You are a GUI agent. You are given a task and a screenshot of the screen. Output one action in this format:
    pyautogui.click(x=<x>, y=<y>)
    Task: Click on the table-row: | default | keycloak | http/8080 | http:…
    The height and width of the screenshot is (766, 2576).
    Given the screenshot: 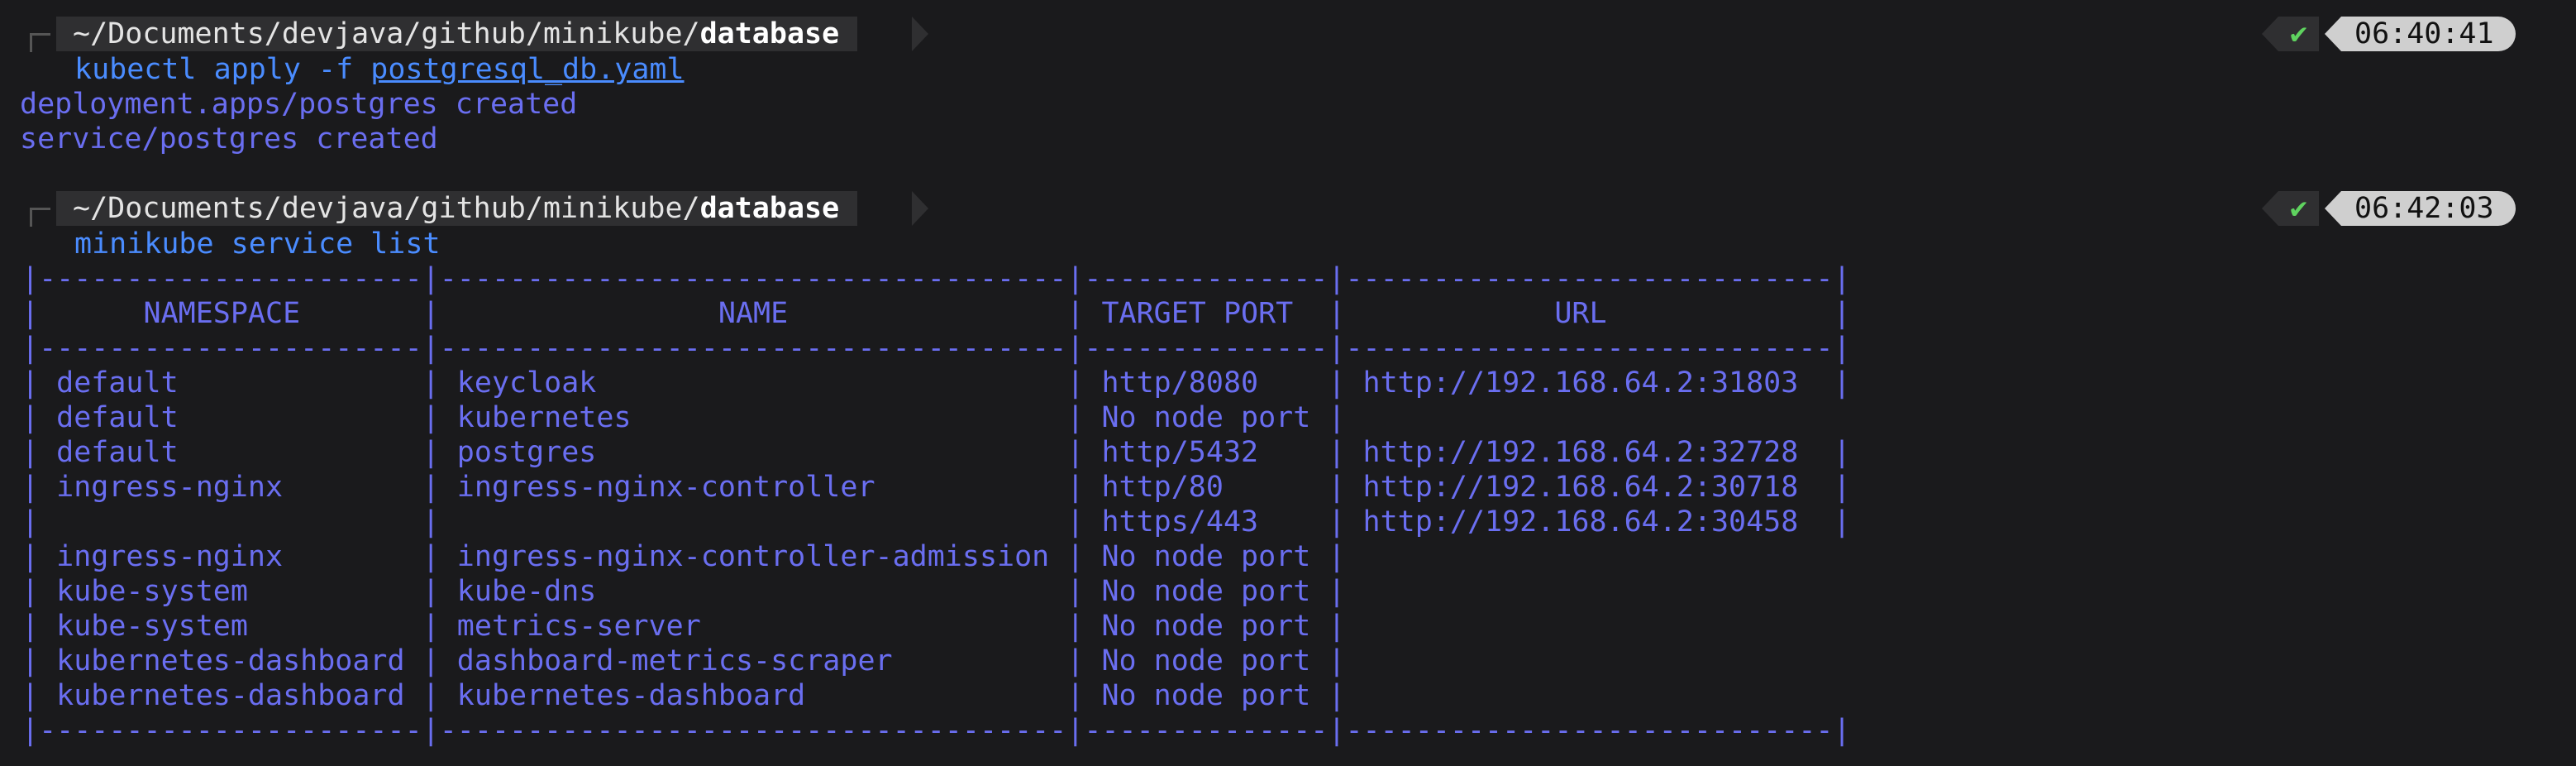 What is the action you would take?
    pyautogui.click(x=936, y=383)
    